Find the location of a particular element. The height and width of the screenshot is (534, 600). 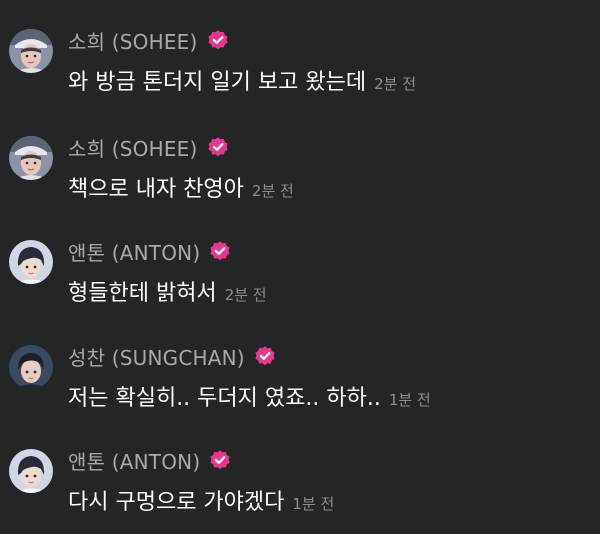

message-text: 형들한테 밝혀서 is located at coordinates (142, 293).